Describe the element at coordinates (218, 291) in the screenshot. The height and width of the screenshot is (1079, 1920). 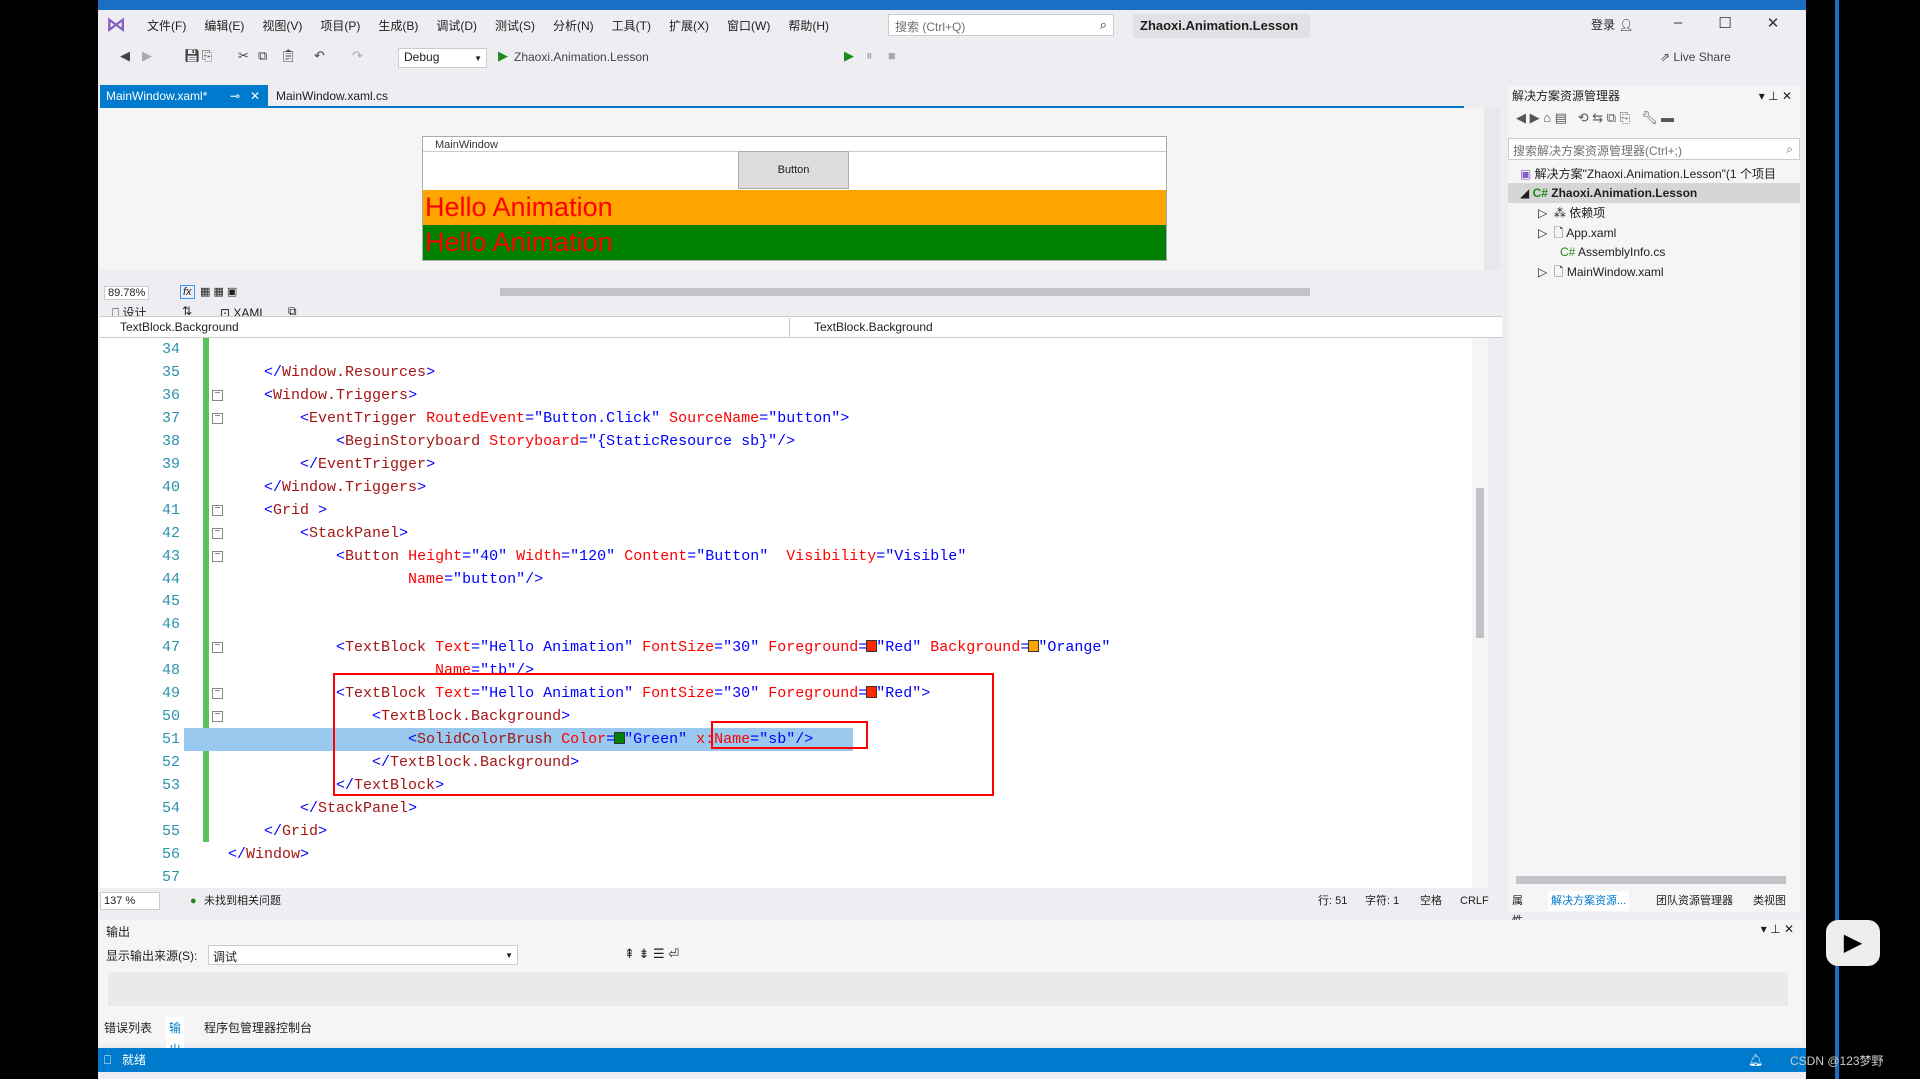
I see `grid-icon: ▦ ▦ ▣` at that location.